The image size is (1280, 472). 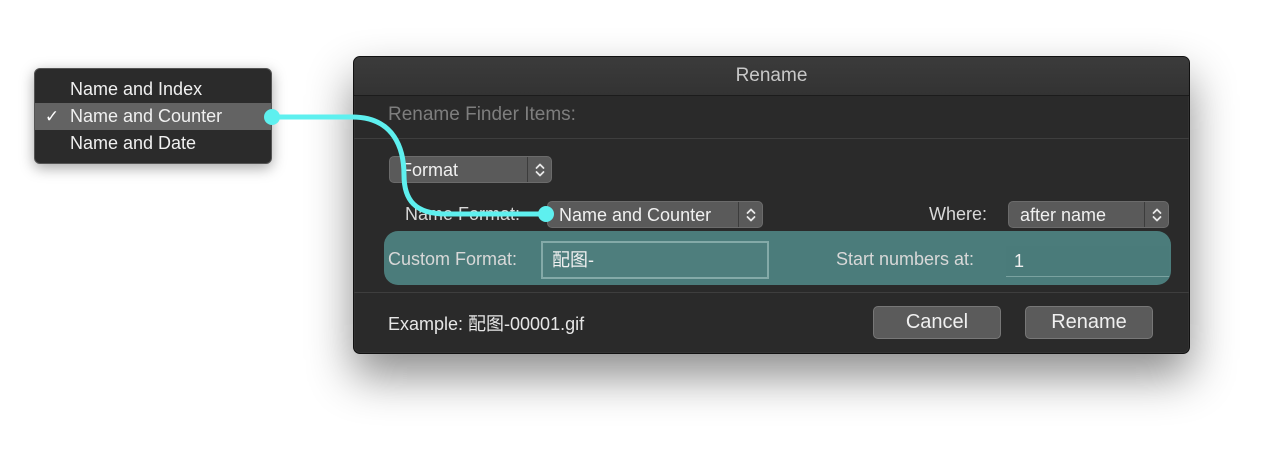 I want to click on where-popup-button: after name, so click(x=1088, y=214).